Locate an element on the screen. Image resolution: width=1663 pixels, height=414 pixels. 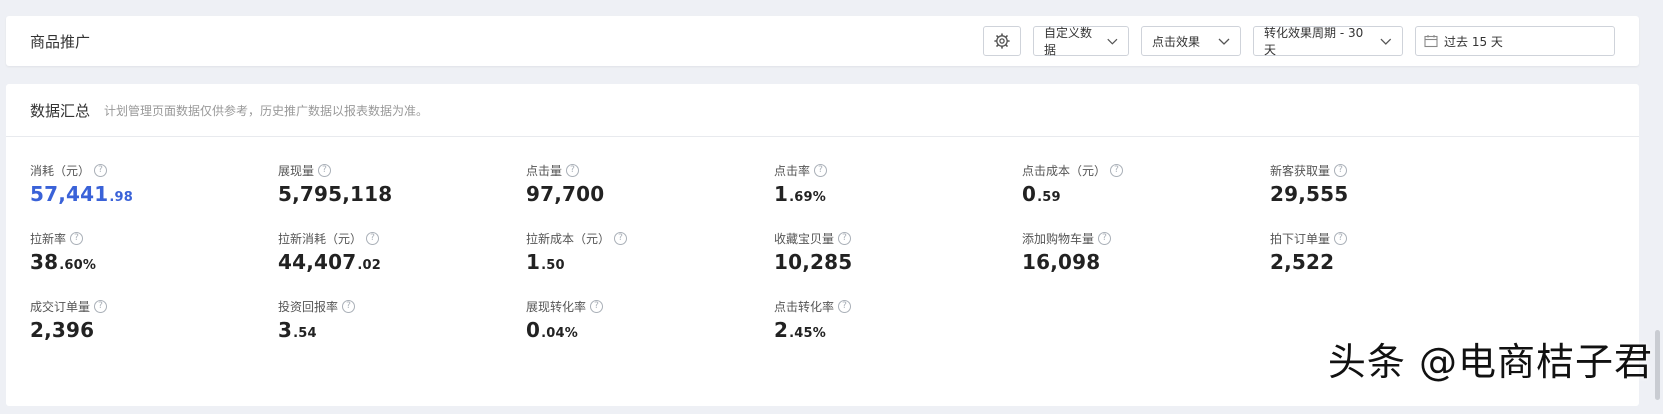
metric-value: 0.04% is located at coordinates (646, 330).